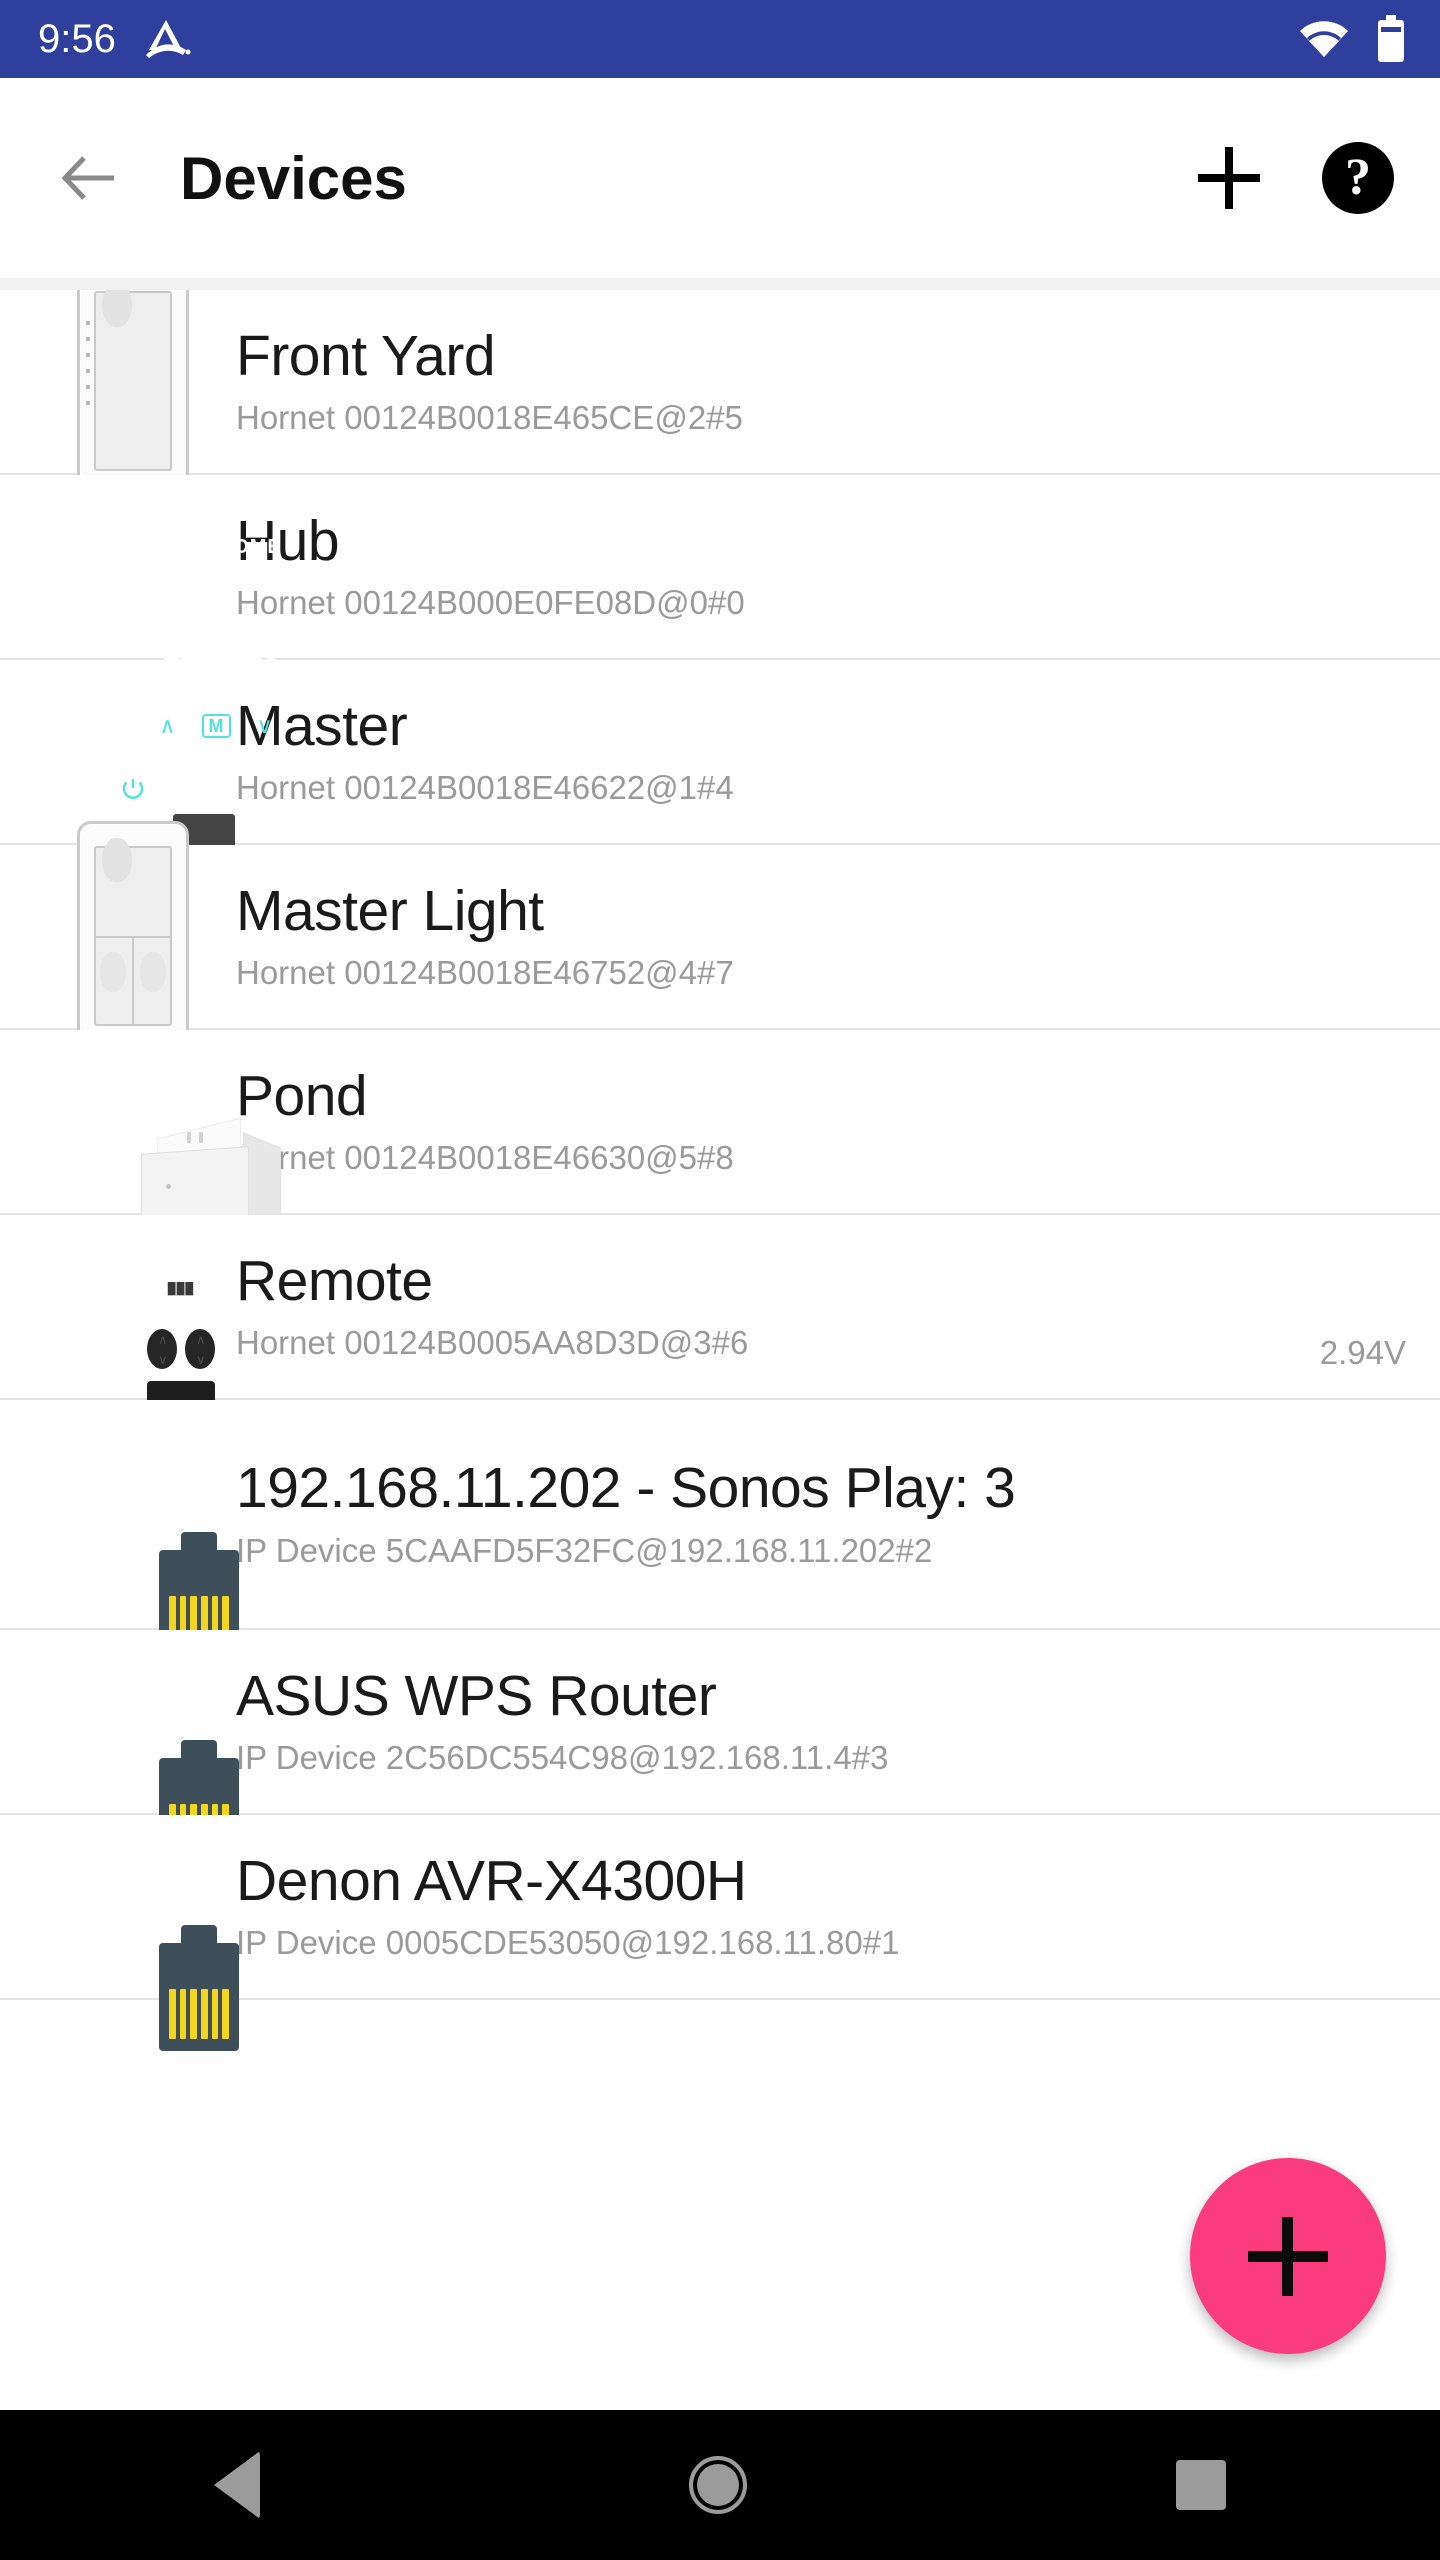  Describe the element at coordinates (390, 910) in the screenshot. I see `device-name: Master Light` at that location.